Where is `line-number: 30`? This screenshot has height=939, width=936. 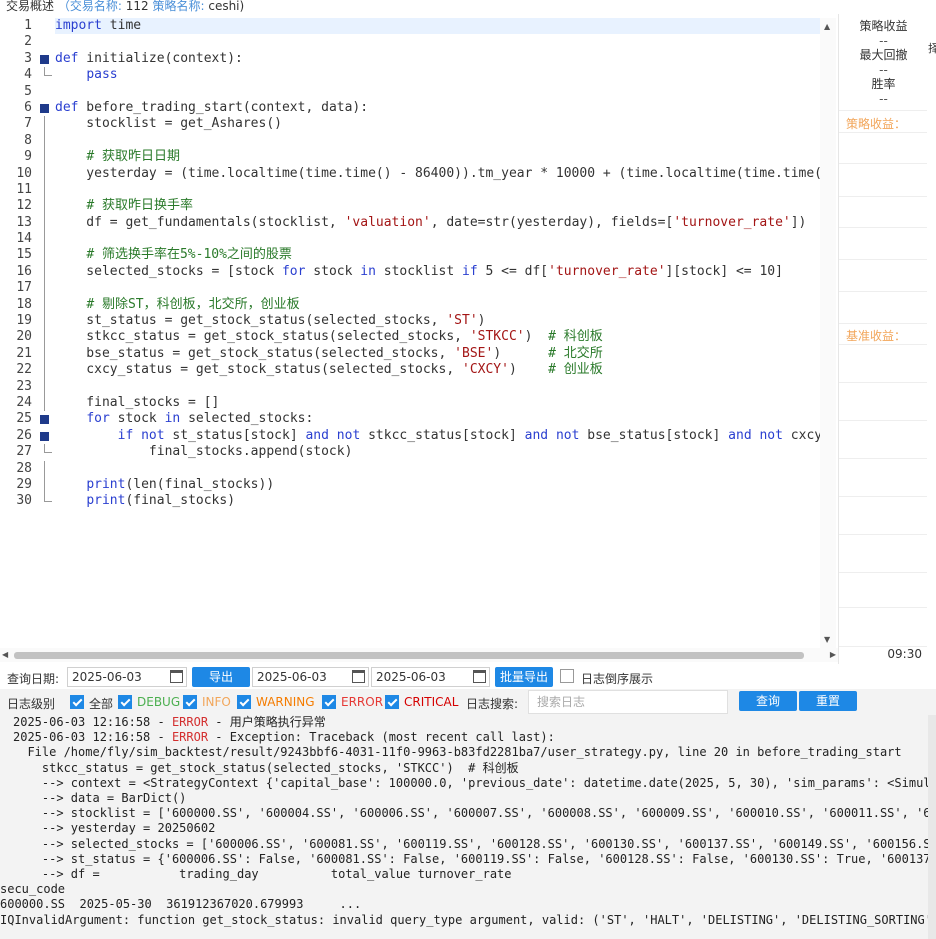 line-number: 30 is located at coordinates (24, 501).